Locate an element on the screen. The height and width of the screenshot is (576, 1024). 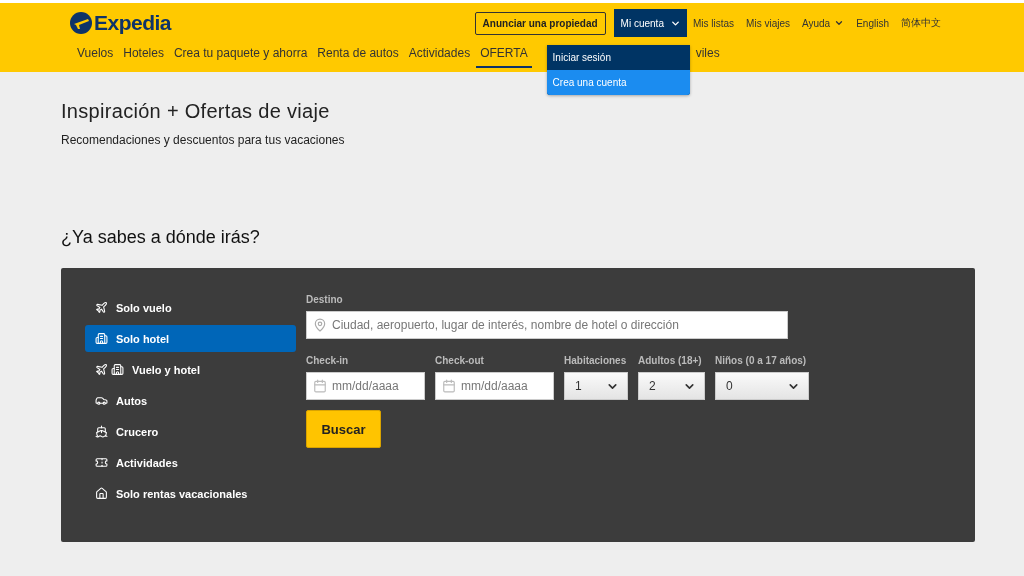
field-label: Check-in is located at coordinates (328, 360).